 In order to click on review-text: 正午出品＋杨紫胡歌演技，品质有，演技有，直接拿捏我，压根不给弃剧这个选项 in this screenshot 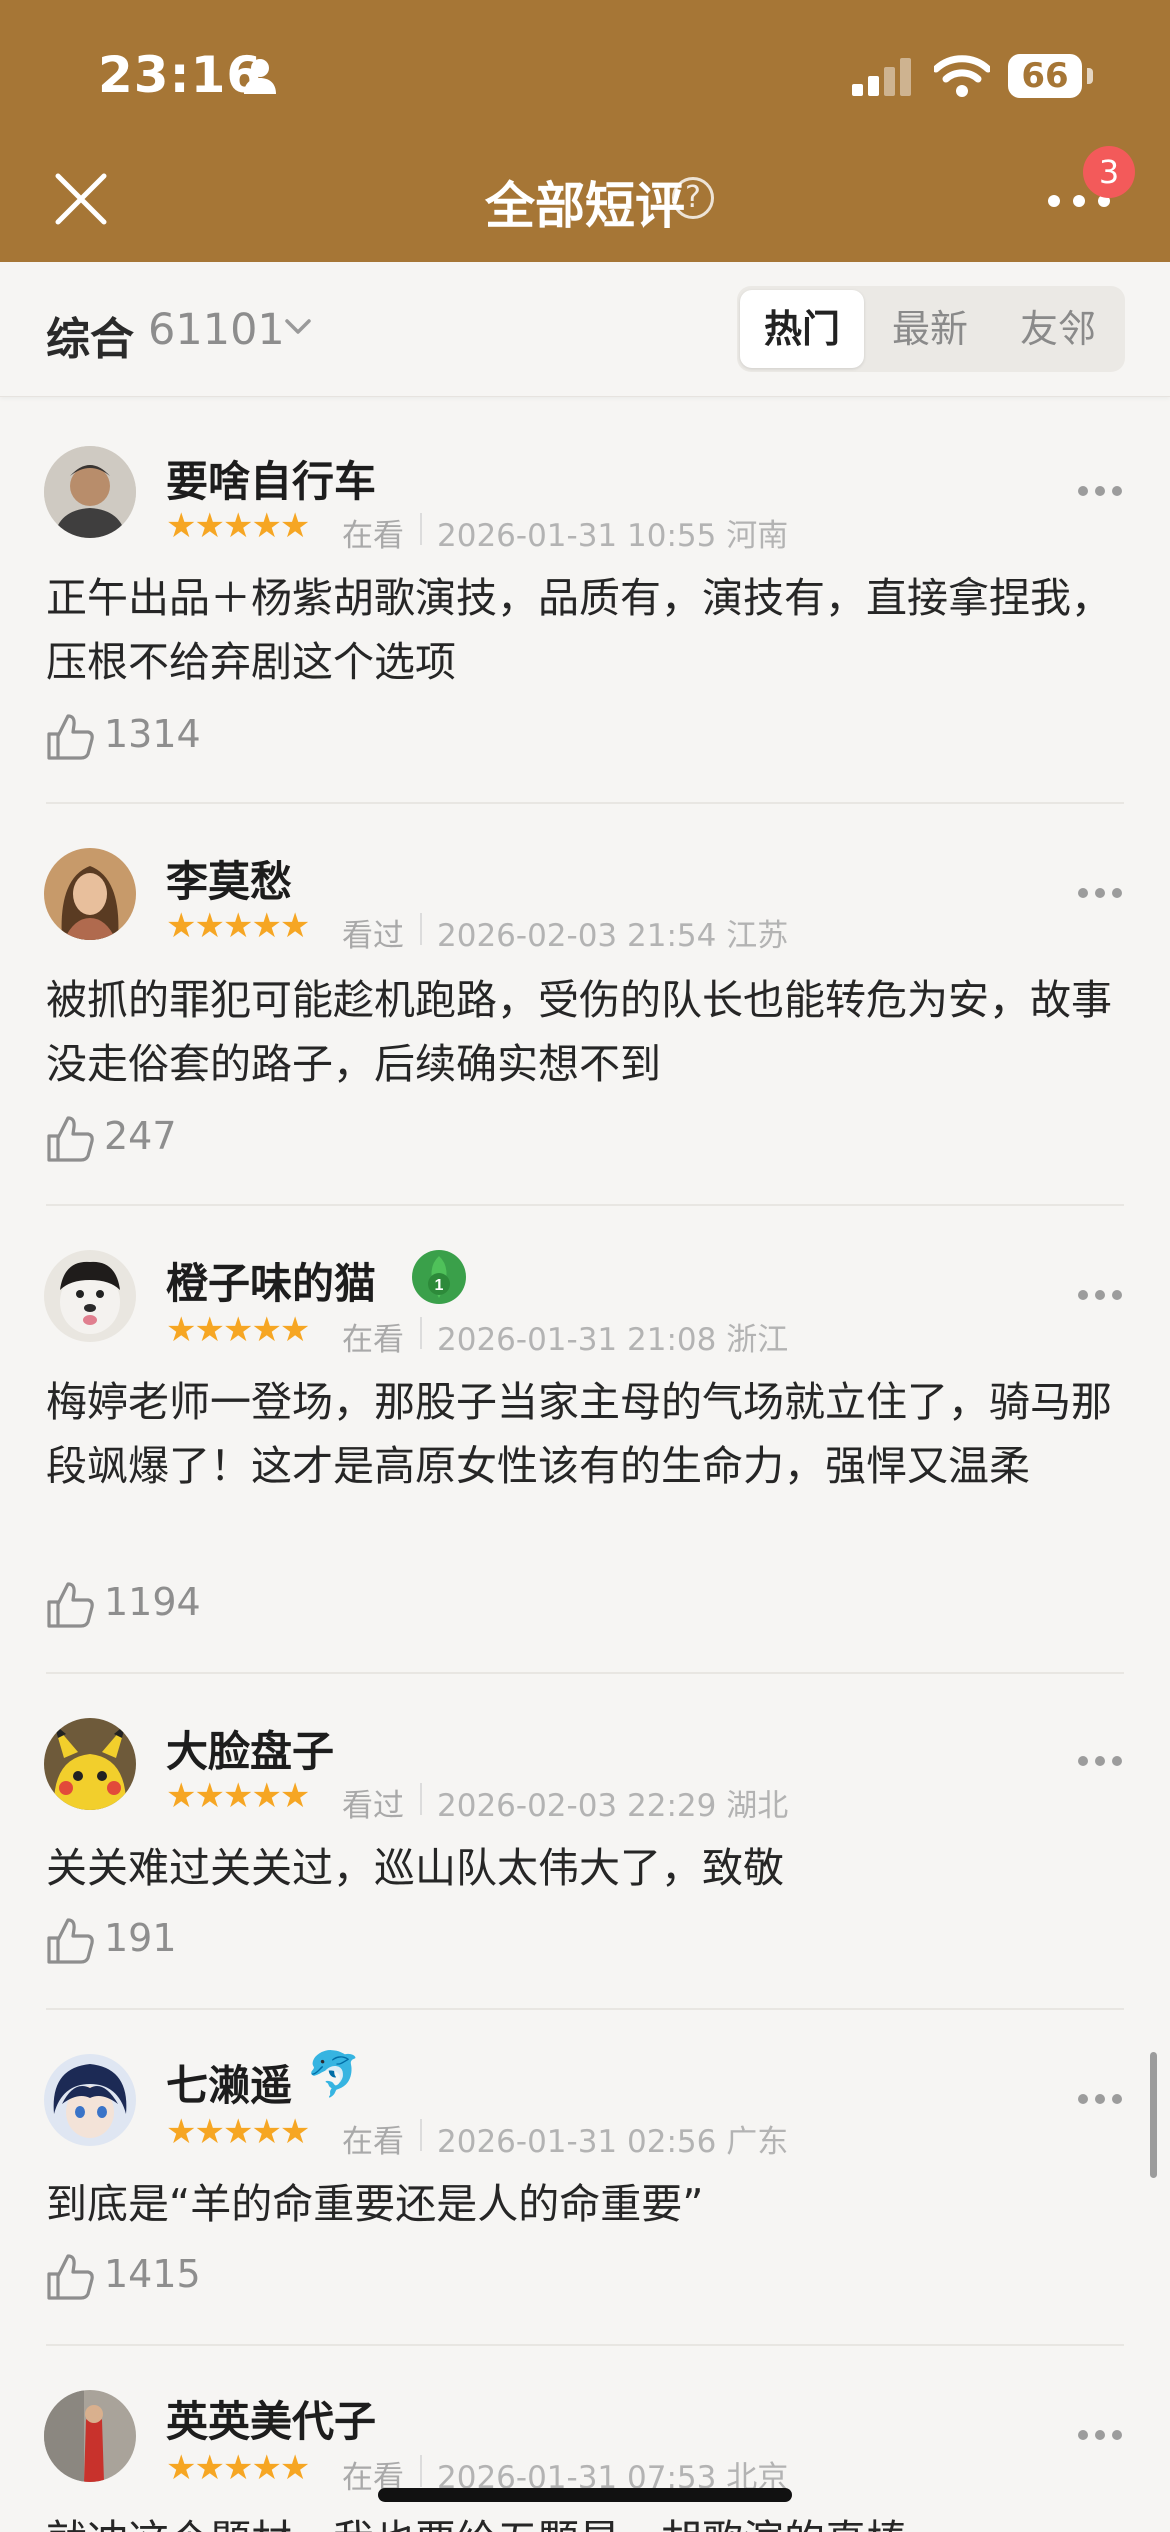, I will do `click(579, 630)`.